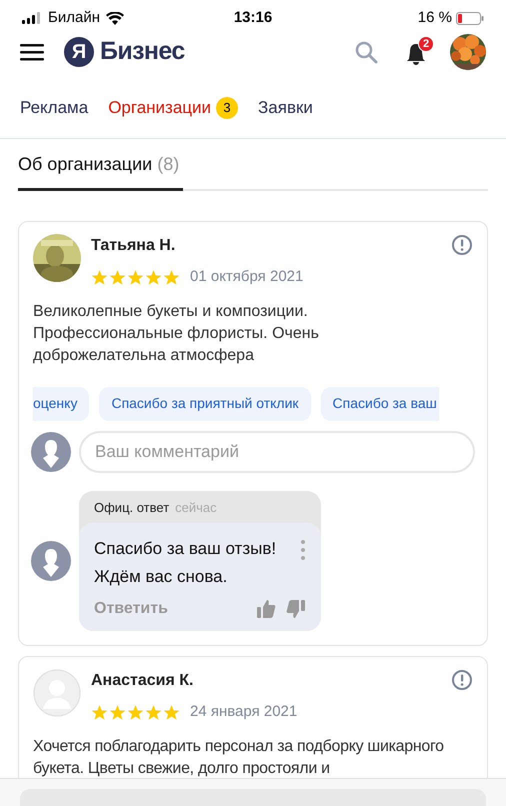 The image size is (506, 806). I want to click on notification-badge: 2, so click(426, 44).